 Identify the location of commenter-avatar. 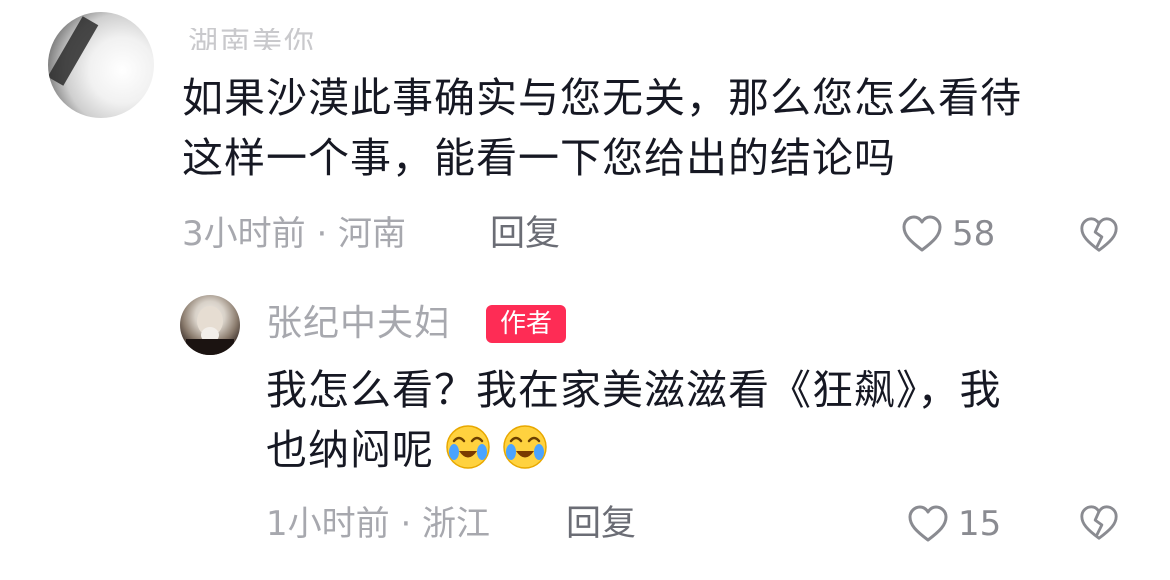
(101, 65).